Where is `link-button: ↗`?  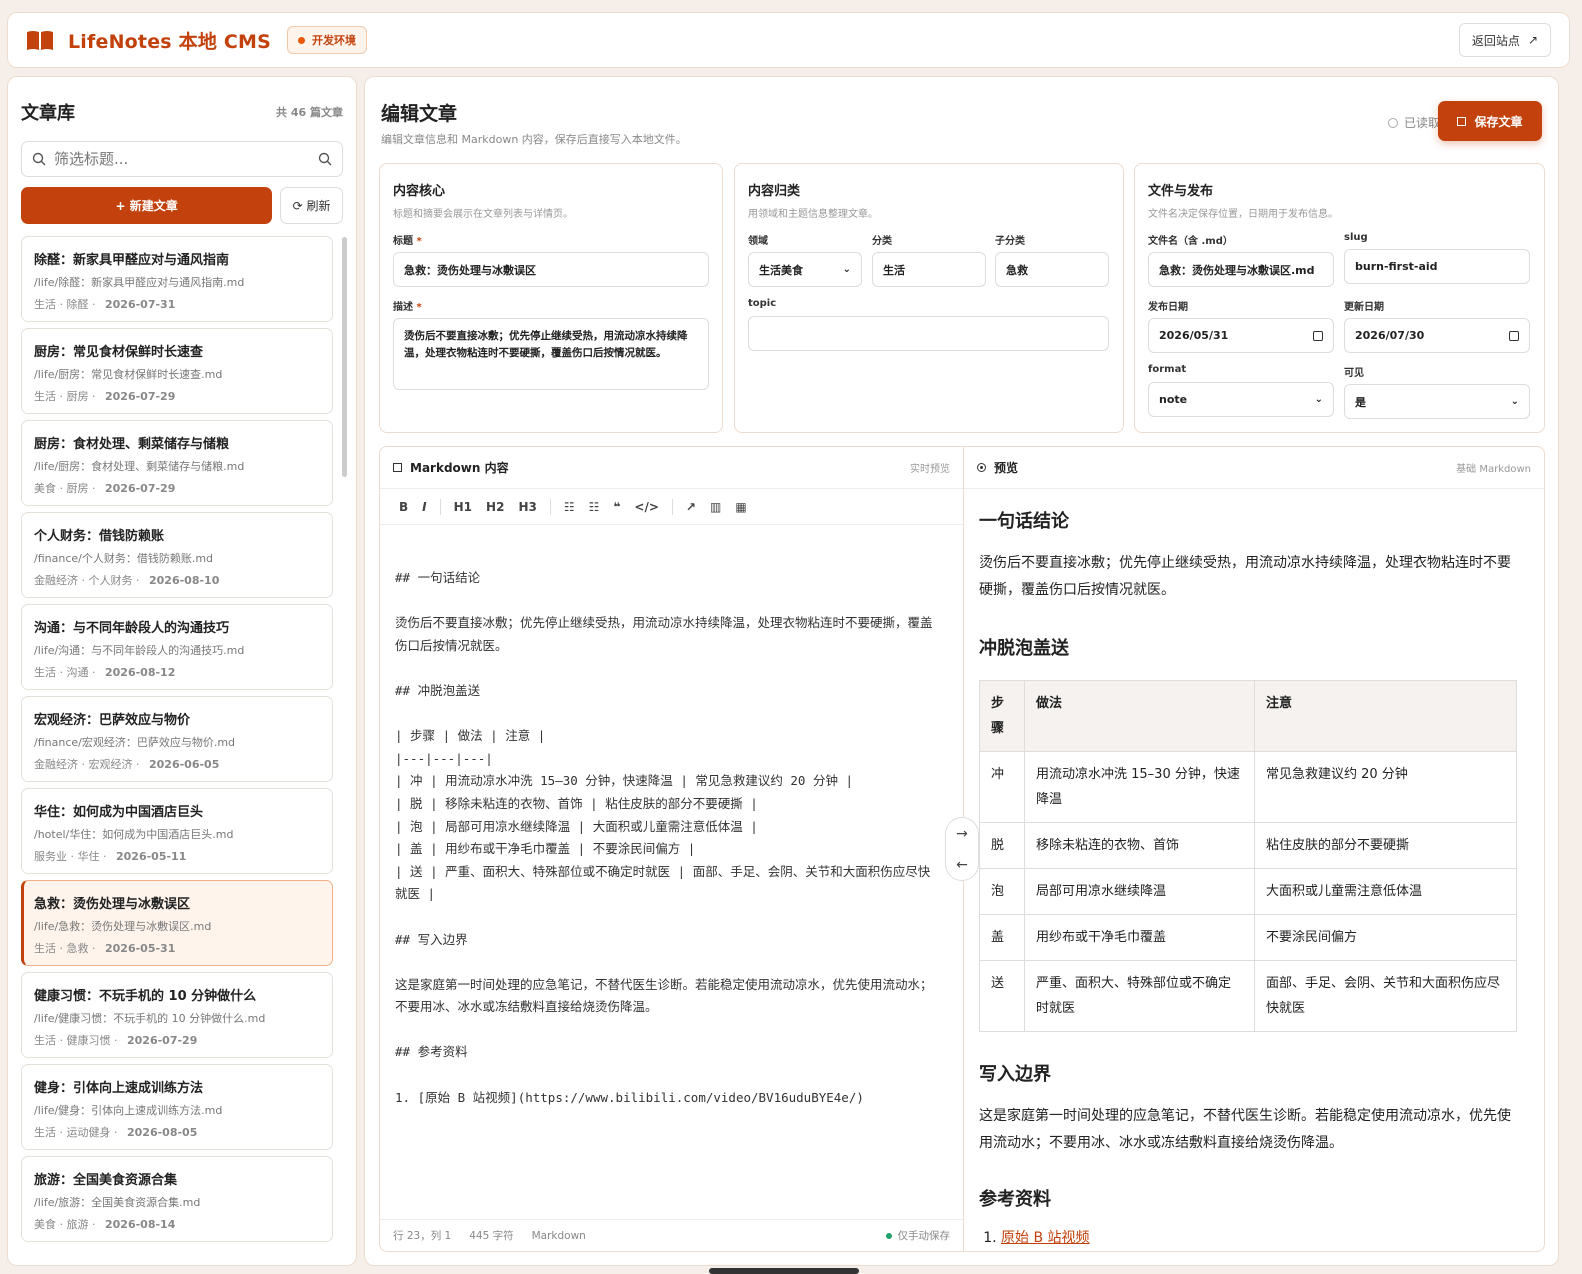
link-button: ↗ is located at coordinates (691, 507).